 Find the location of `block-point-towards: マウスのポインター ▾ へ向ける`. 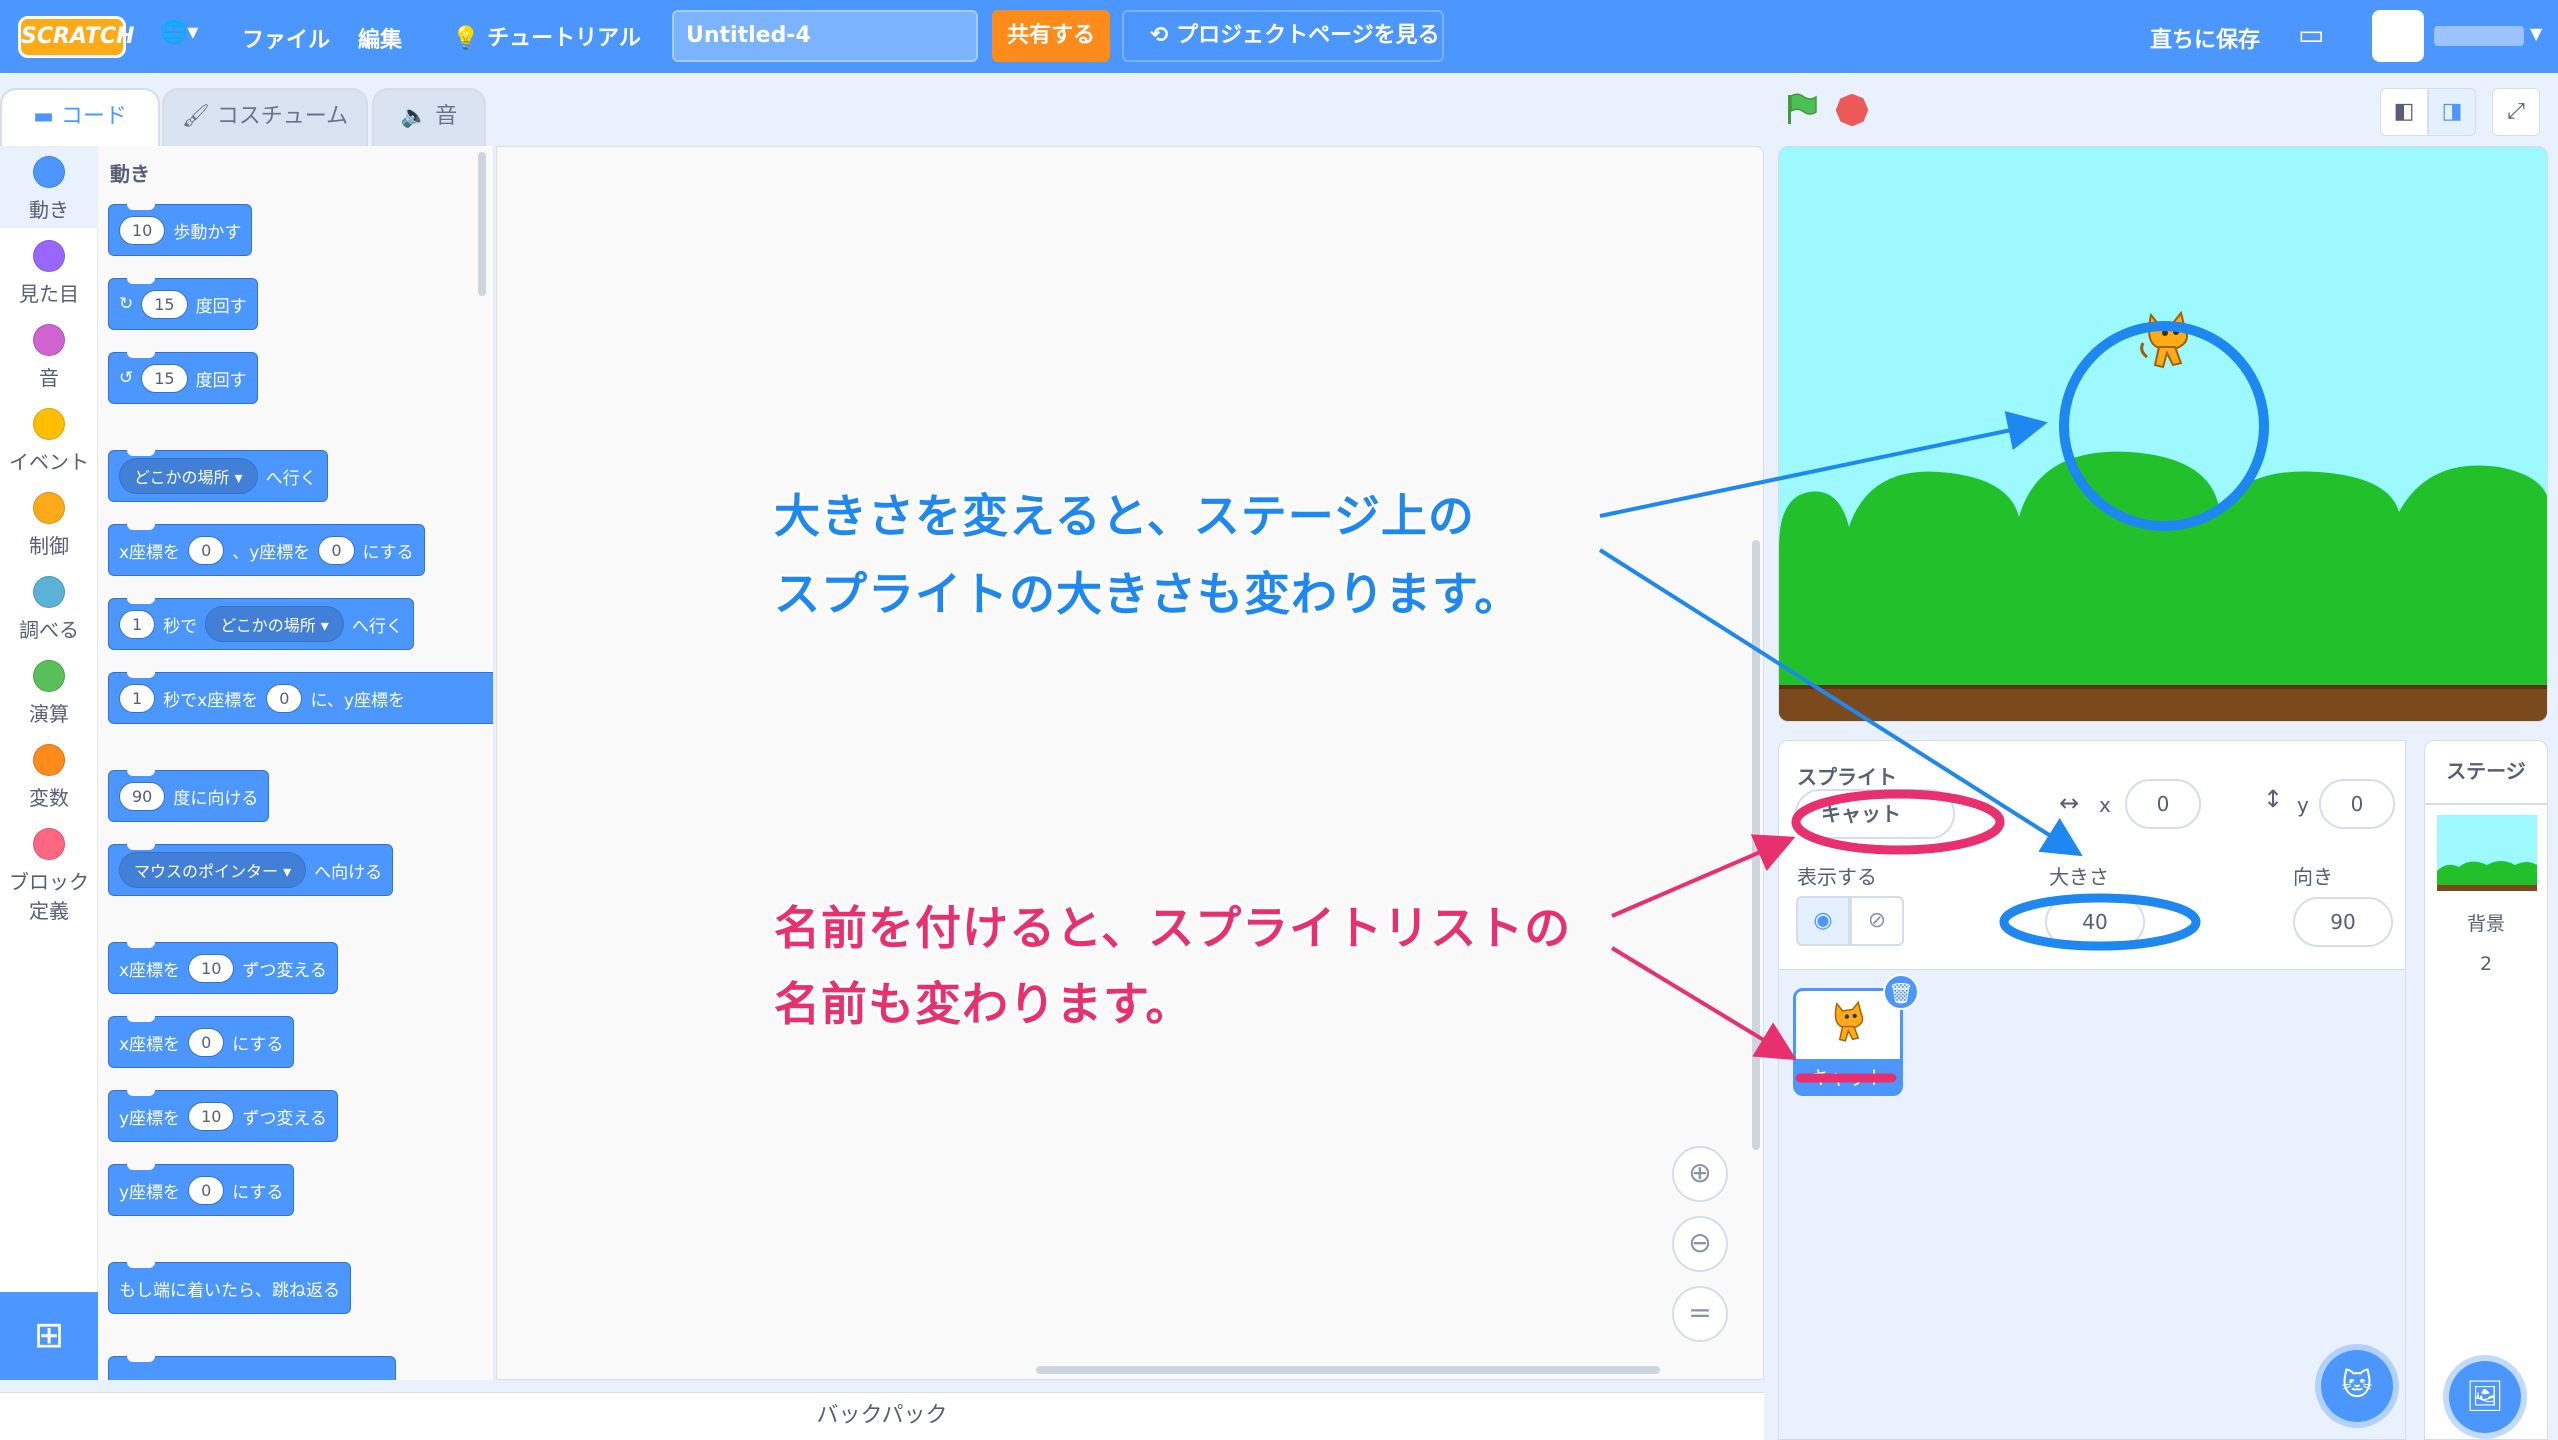

block-point-towards: マウスのポインター ▾ へ向ける is located at coordinates (251, 870).